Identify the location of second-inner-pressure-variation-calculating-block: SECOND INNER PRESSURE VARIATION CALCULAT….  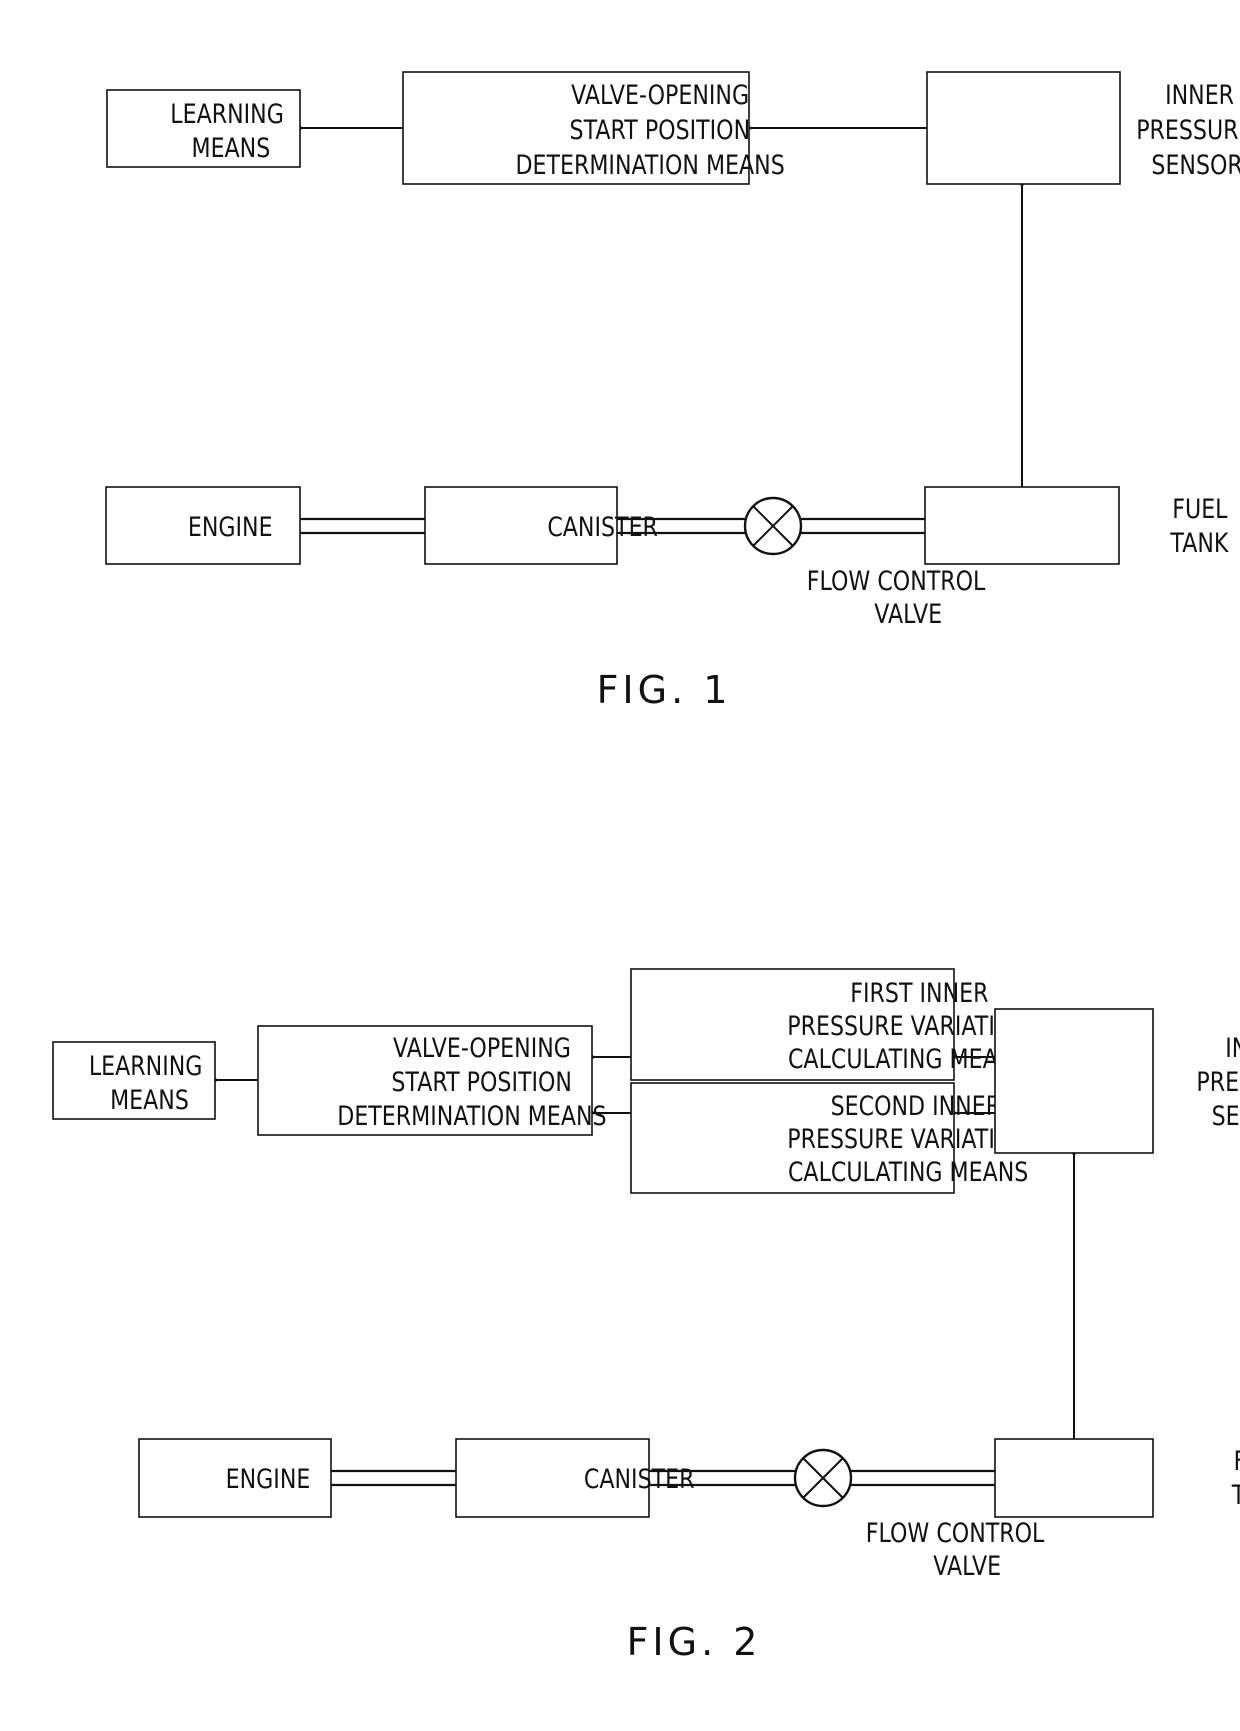
(829, 1138).